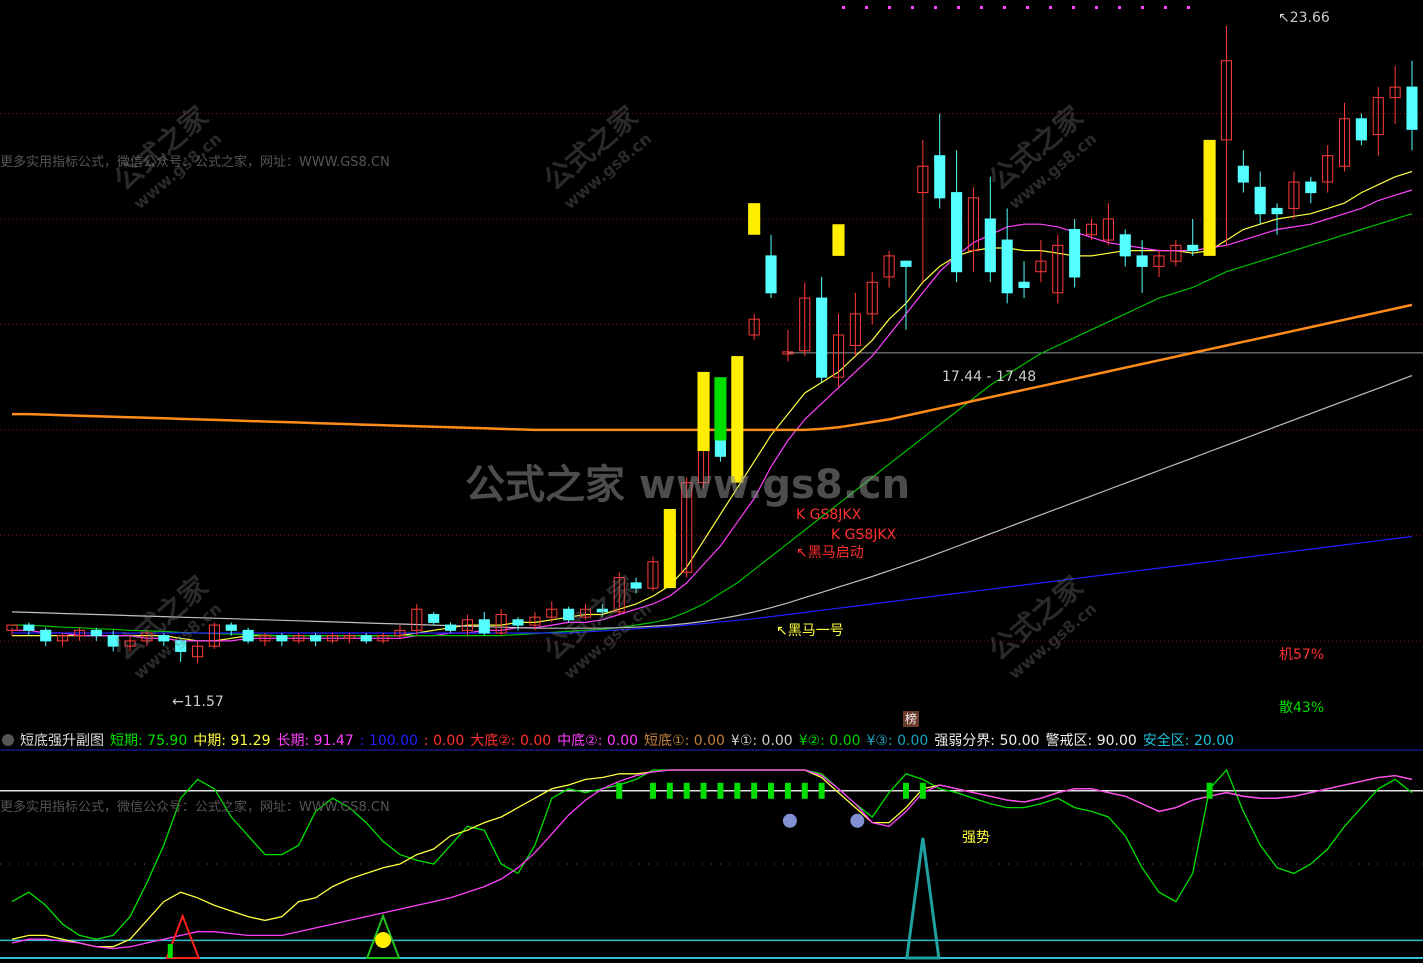 Image resolution: width=1423 pixels, height=963 pixels. Describe the element at coordinates (761, 741) in the screenshot. I see `indicator-y1: ¥①: 0.00` at that location.